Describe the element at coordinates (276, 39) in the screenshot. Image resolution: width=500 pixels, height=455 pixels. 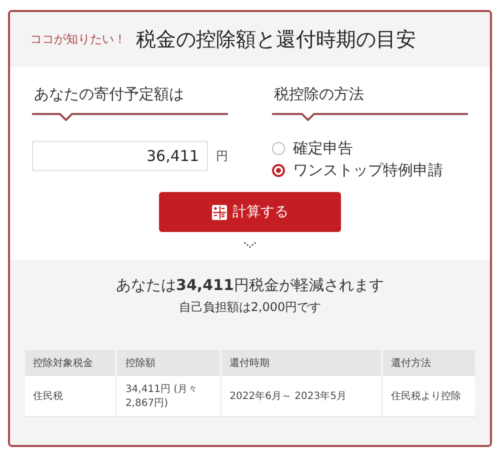
I see `card-title: 税金の控除額と還付時期の目安` at that location.